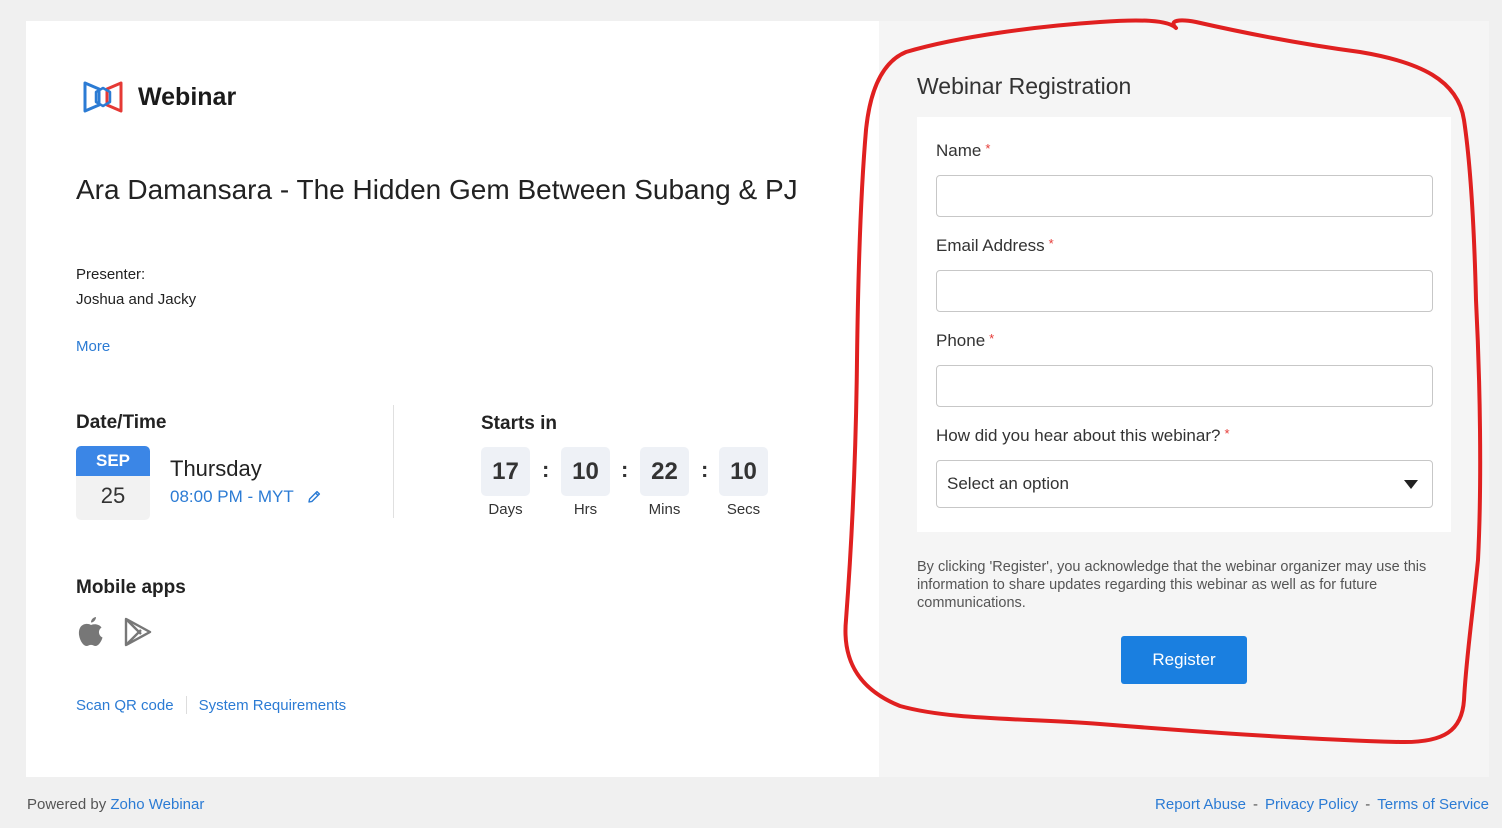 The height and width of the screenshot is (828, 1502). Describe the element at coordinates (314, 497) in the screenshot. I see `edit-timezone-icon` at that location.